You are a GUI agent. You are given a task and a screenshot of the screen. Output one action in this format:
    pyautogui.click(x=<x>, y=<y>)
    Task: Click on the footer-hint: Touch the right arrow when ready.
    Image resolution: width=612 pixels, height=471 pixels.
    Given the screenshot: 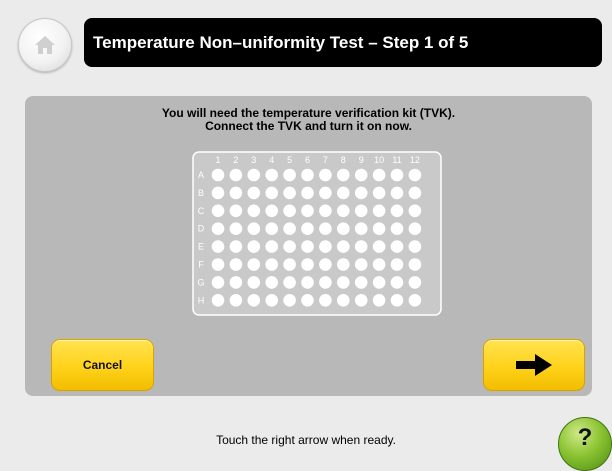 What is the action you would take?
    pyautogui.click(x=306, y=440)
    